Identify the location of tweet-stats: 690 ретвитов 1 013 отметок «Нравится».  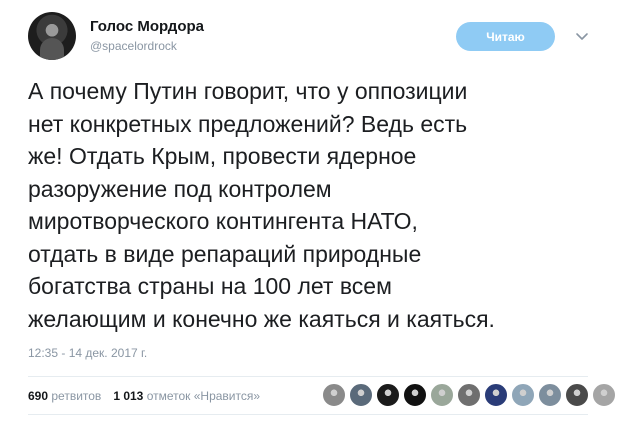
(144, 396).